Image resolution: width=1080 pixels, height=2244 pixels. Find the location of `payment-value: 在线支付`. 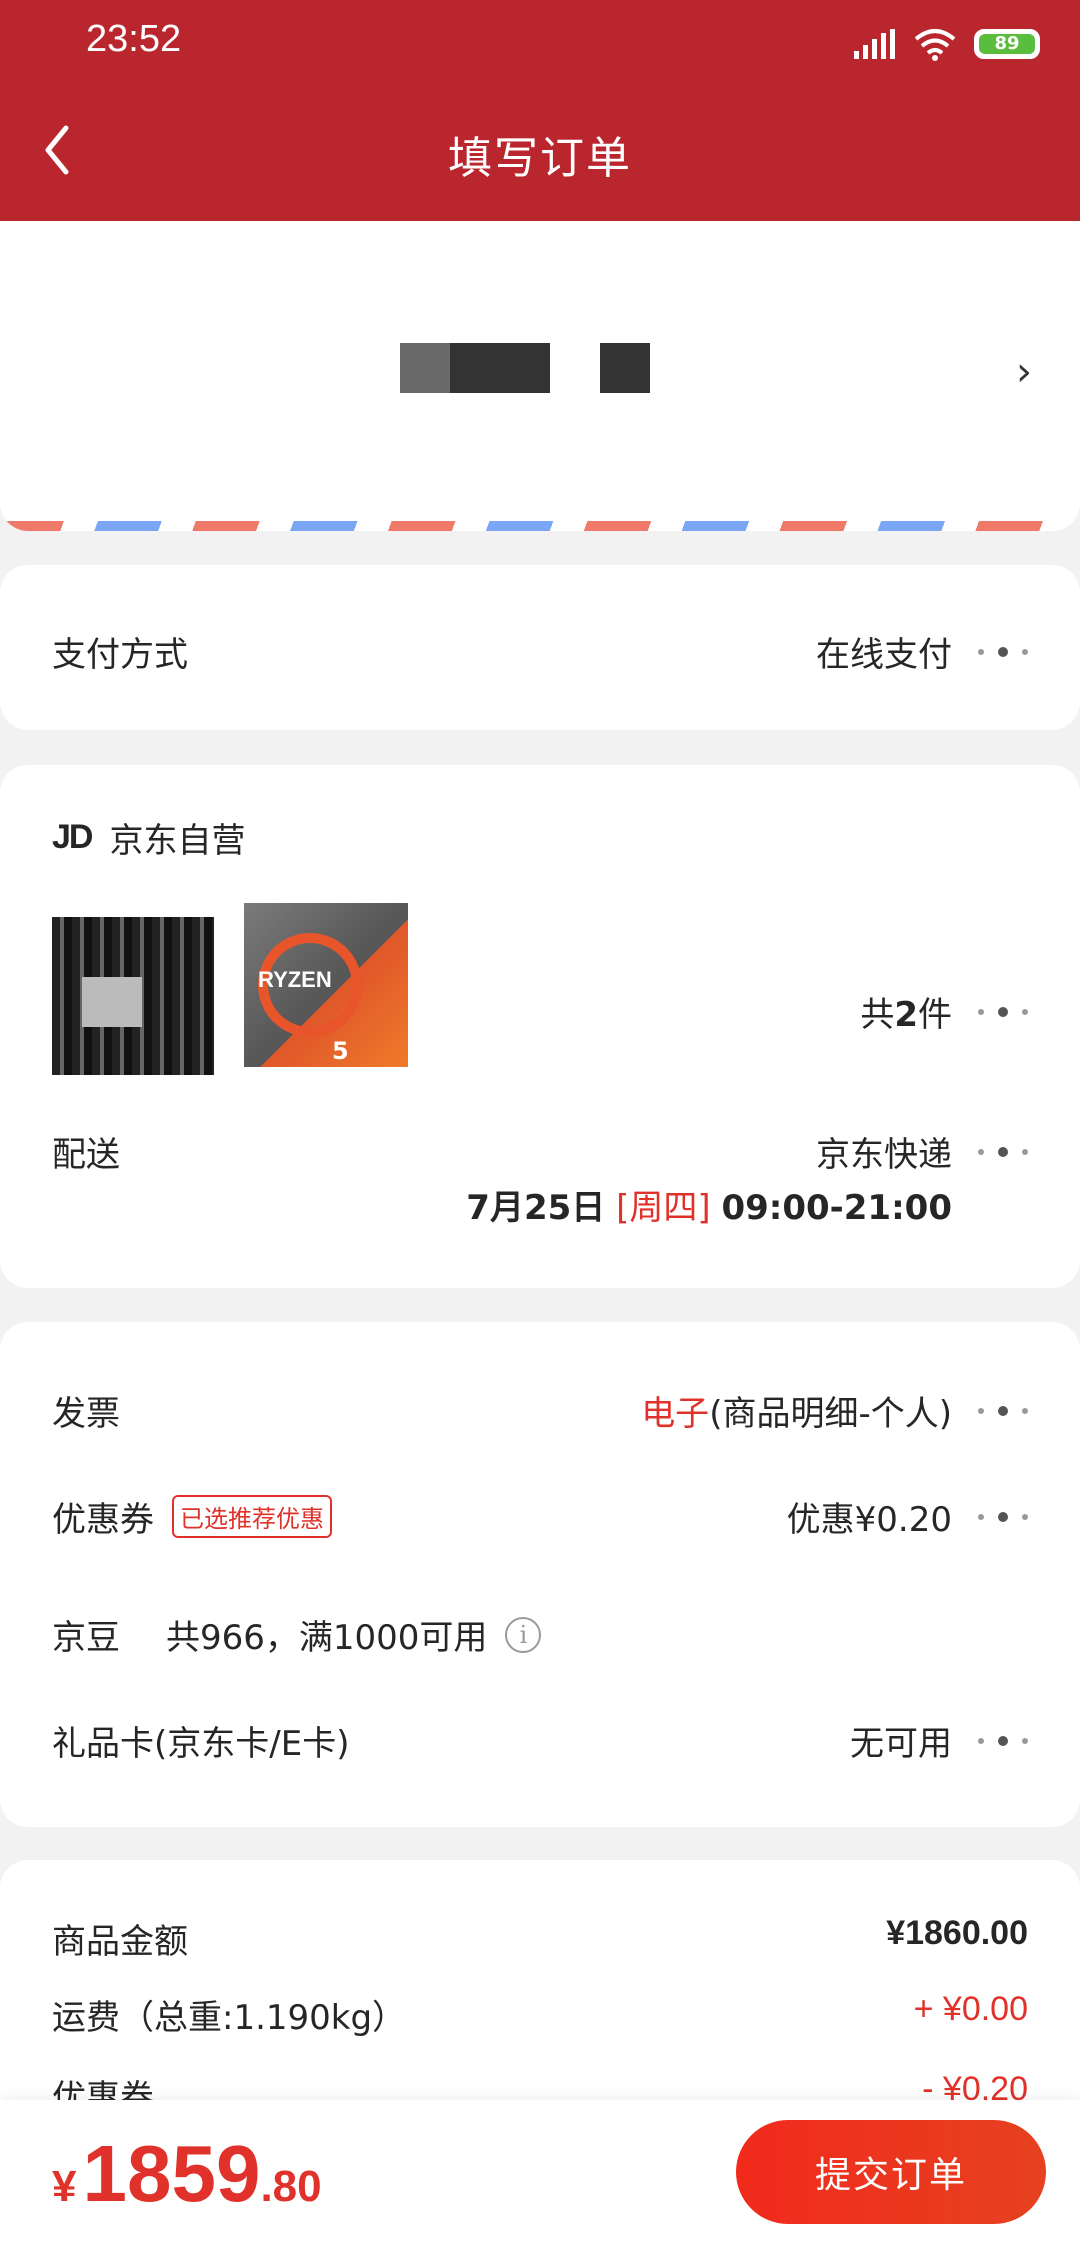

payment-value: 在线支付 is located at coordinates (884, 655).